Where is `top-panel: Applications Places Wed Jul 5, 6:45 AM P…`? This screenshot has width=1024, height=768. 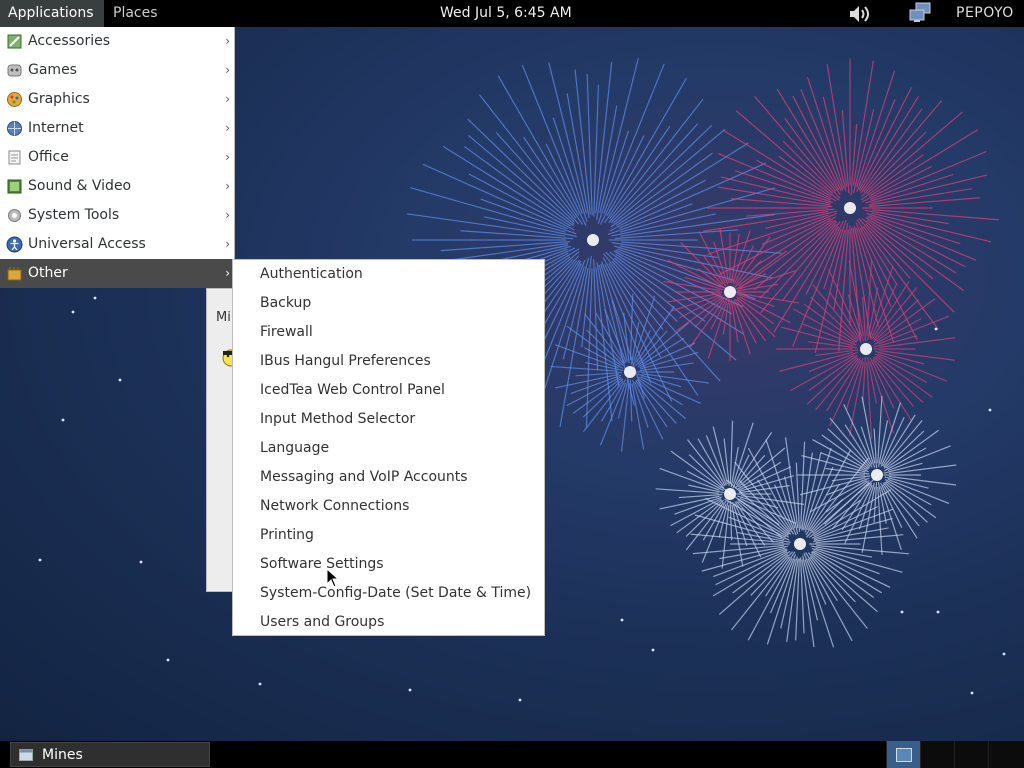 top-panel: Applications Places Wed Jul 5, 6:45 AM P… is located at coordinates (512, 13).